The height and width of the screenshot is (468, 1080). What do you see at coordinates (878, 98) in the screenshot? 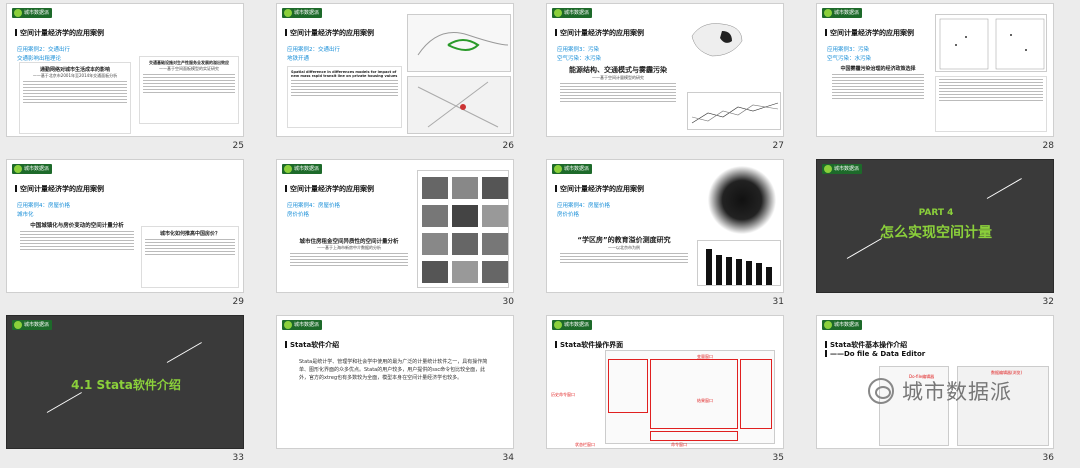
I see `paper-image: 中国雾霾污染治理的经济政策选择` at bounding box center [878, 98].